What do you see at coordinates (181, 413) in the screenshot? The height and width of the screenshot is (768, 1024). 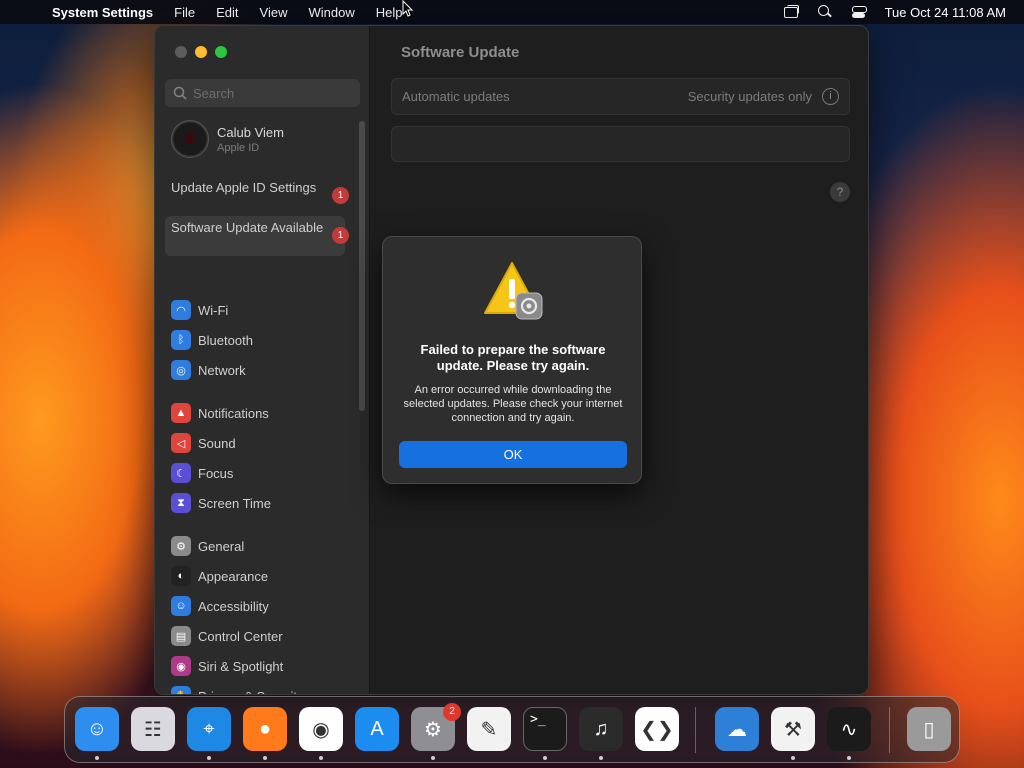 I see `bell-icon: ▲` at bounding box center [181, 413].